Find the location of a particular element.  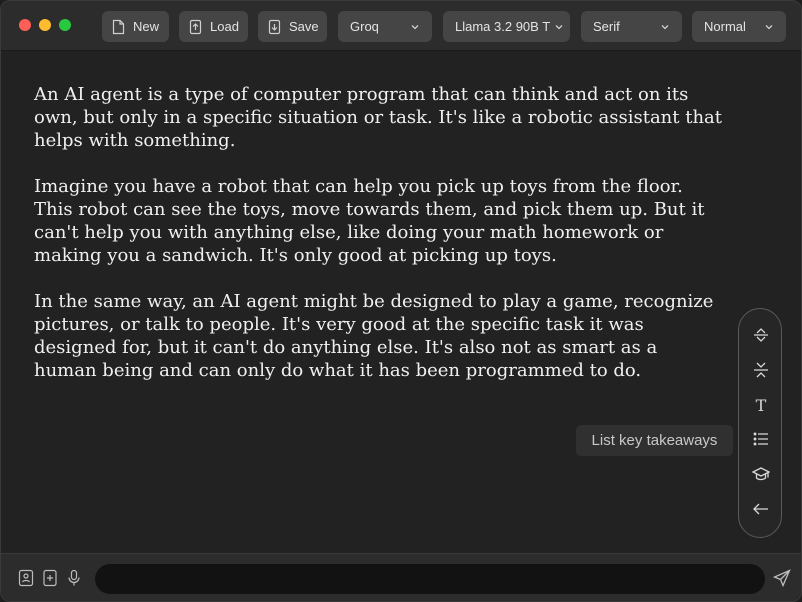

collapse-icon is located at coordinates (761, 370).